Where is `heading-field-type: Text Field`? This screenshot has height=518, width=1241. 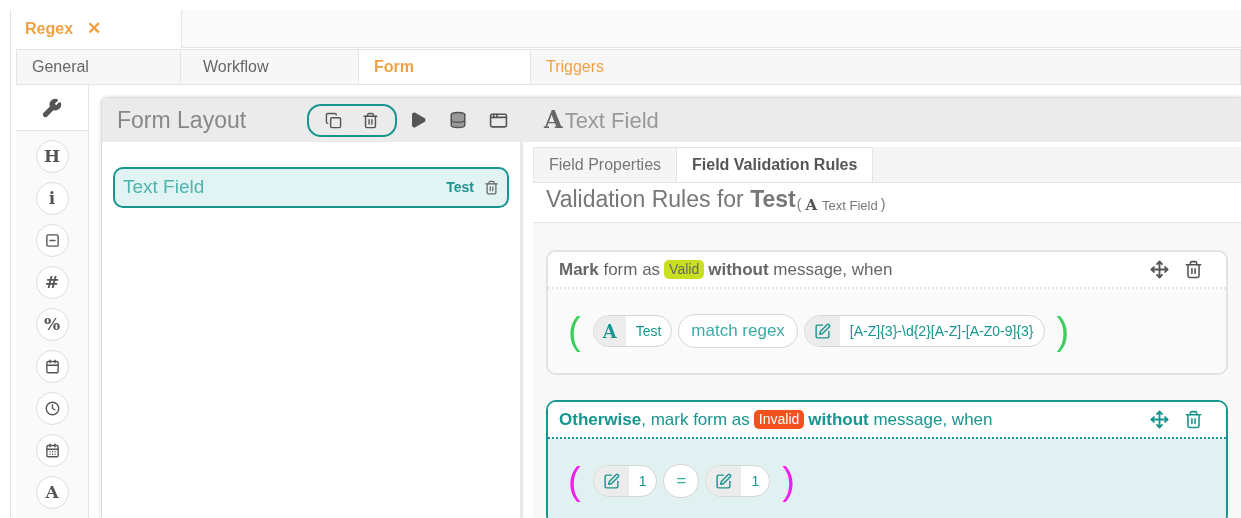
heading-field-type: Text Field is located at coordinates (850, 205).